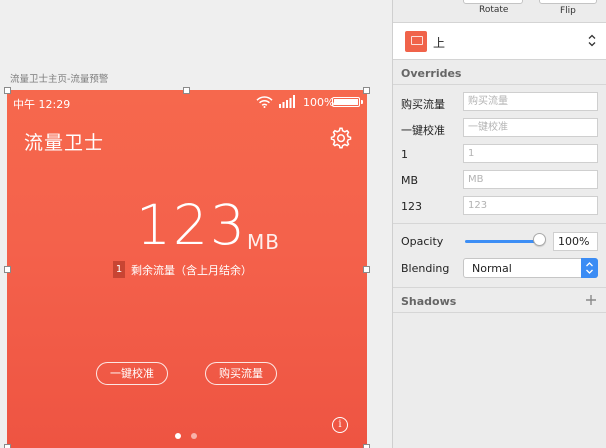 The image size is (606, 448). I want to click on battery-icon, so click(347, 102).